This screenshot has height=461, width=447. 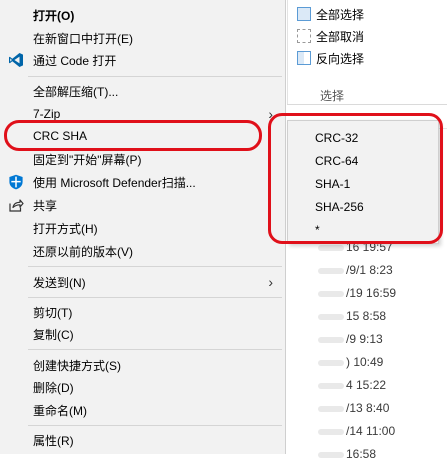 I want to click on select-none-icon, so click(x=304, y=36).